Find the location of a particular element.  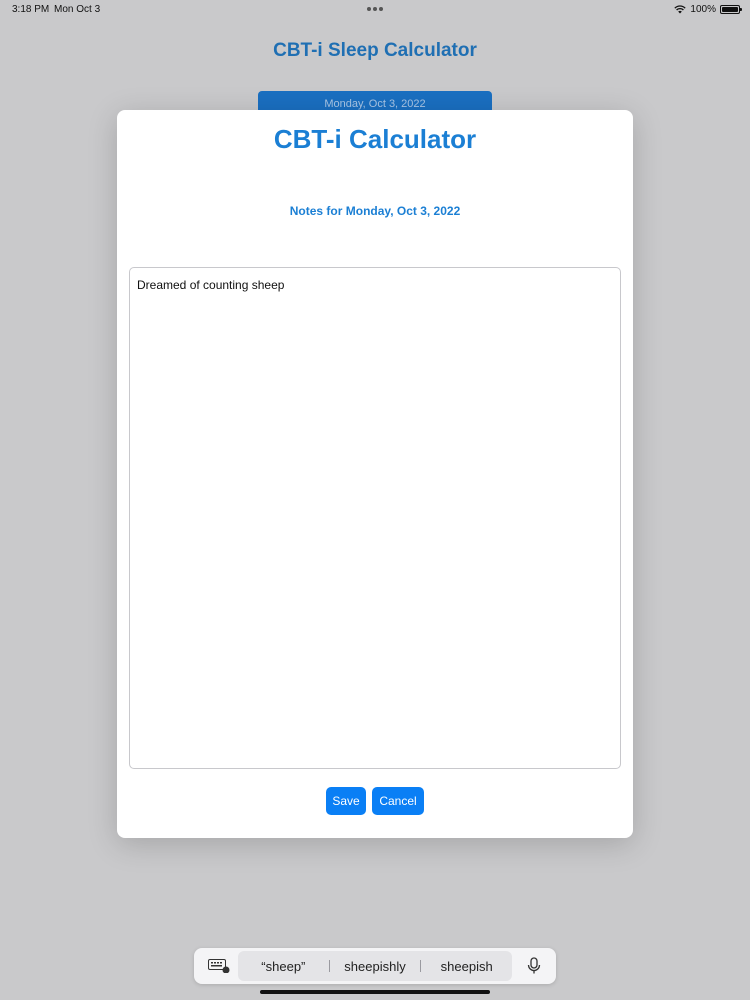

suggestion-item: sheepish is located at coordinates (466, 966).